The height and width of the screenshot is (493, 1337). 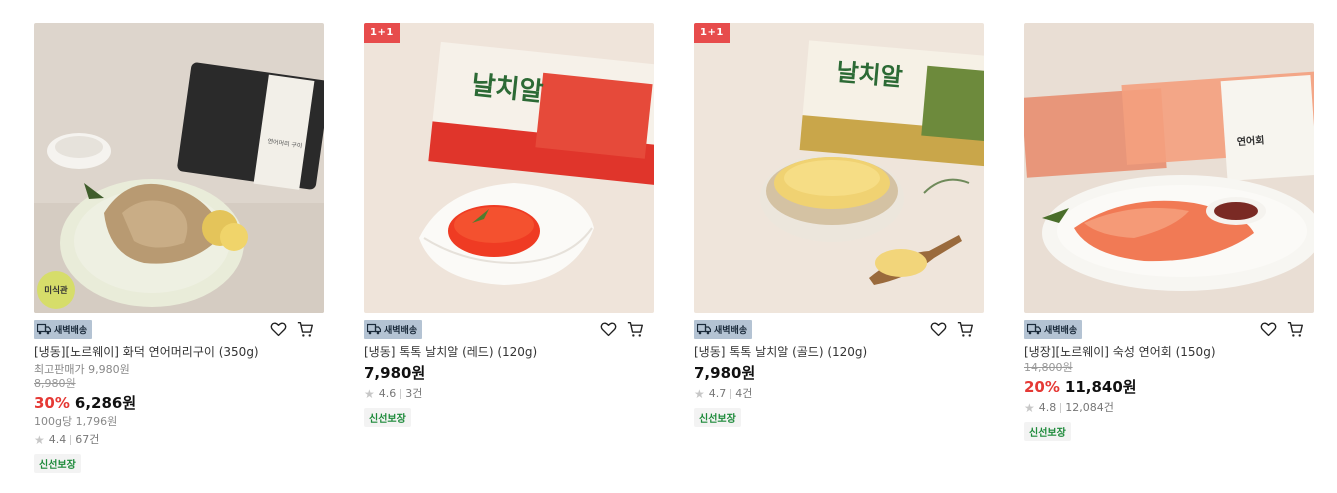 What do you see at coordinates (82, 369) in the screenshot?
I see `reference-price: 최고판매가 9,980원` at bounding box center [82, 369].